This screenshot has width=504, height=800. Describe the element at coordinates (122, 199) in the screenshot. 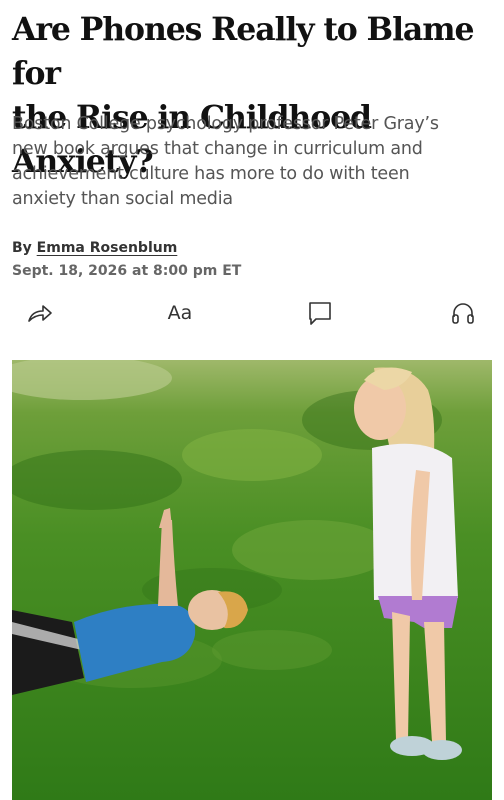

I see `dek-line: anxiety than social media` at that location.